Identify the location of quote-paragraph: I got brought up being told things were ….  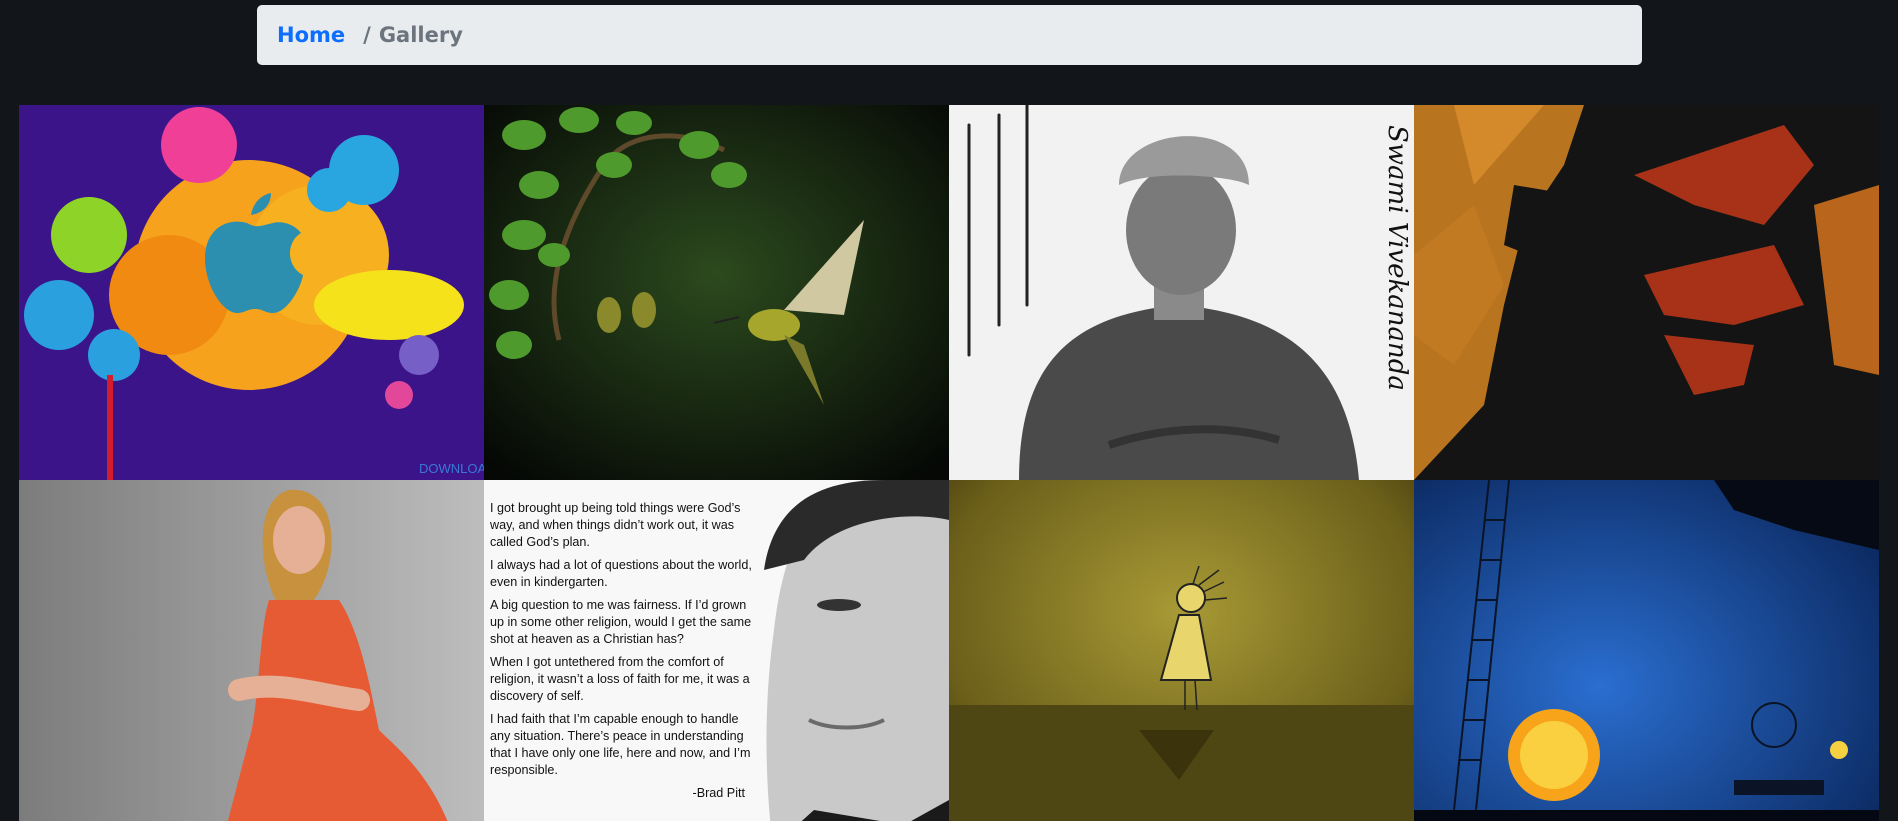
(615, 525).